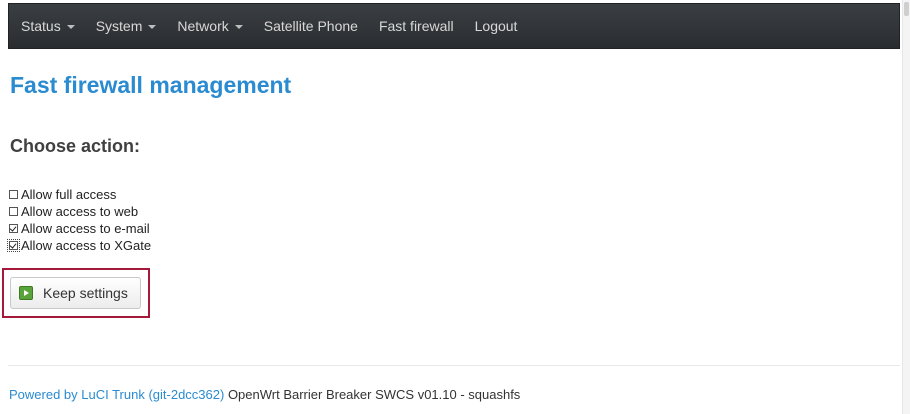  Describe the element at coordinates (13, 245) in the screenshot. I see `checkbox-xgate-access` at that location.